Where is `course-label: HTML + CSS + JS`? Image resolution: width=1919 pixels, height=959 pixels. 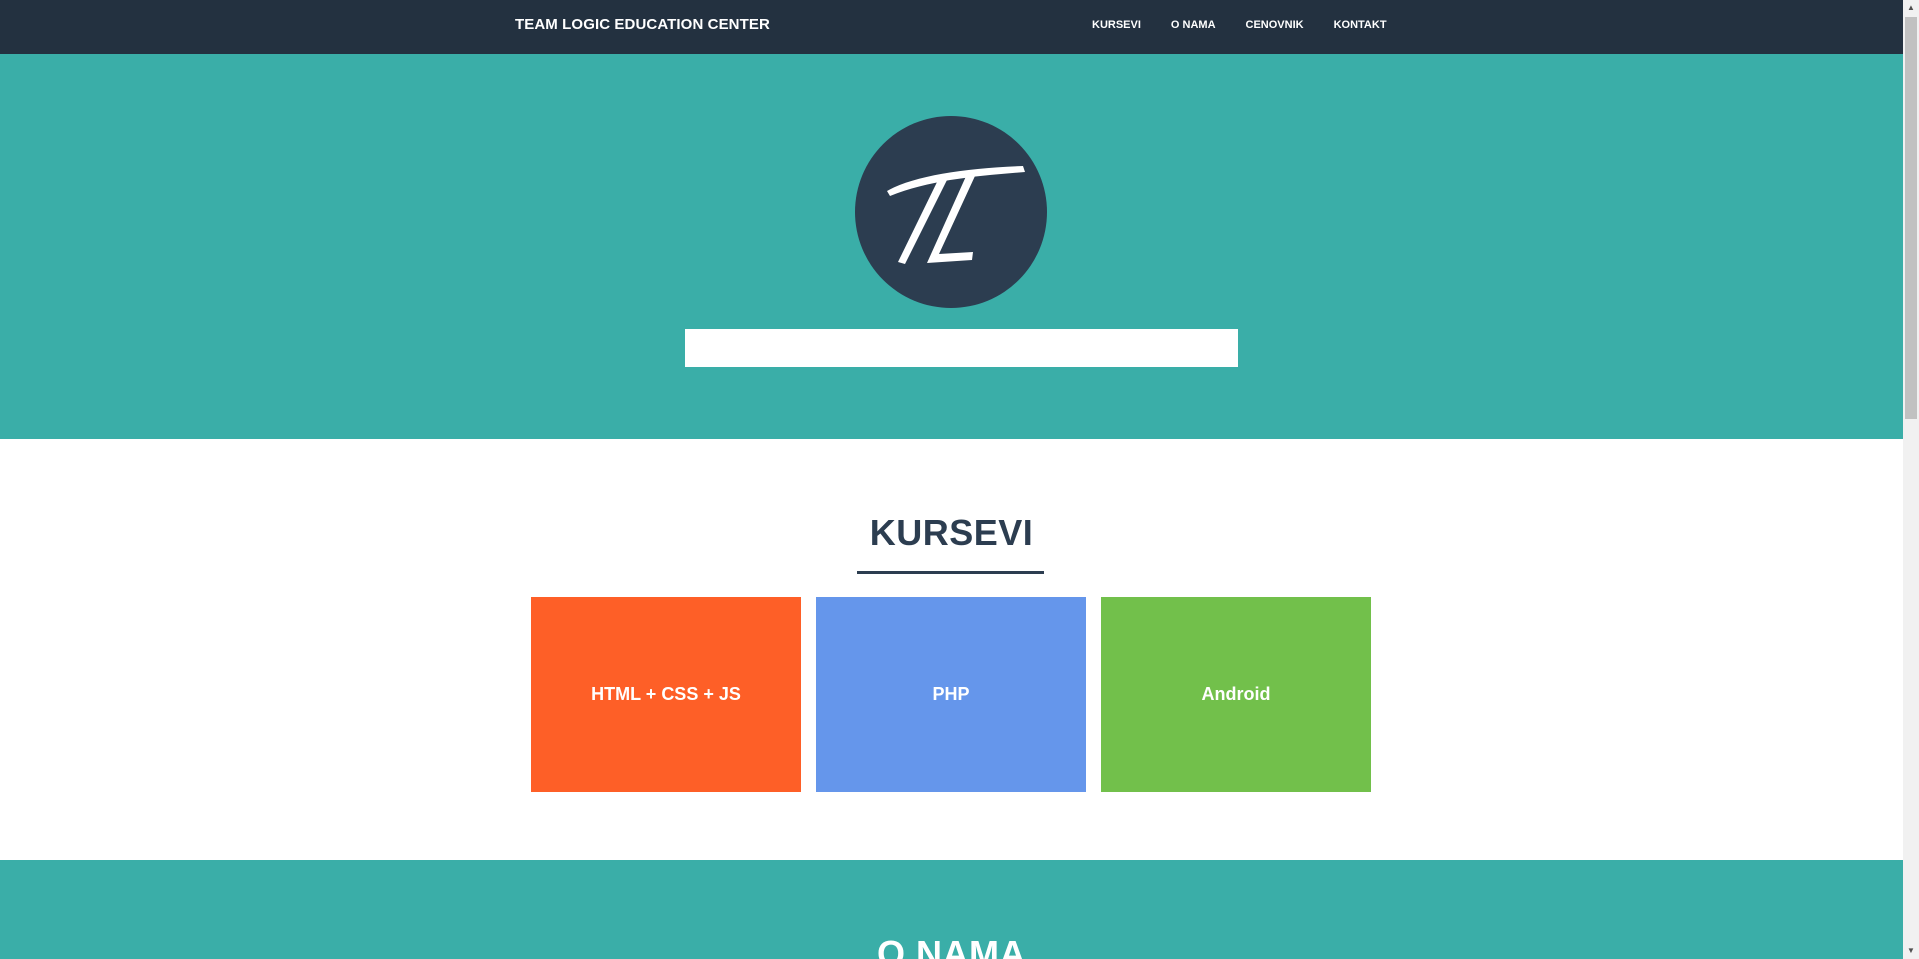
course-label: HTML + CSS + JS is located at coordinates (666, 694).